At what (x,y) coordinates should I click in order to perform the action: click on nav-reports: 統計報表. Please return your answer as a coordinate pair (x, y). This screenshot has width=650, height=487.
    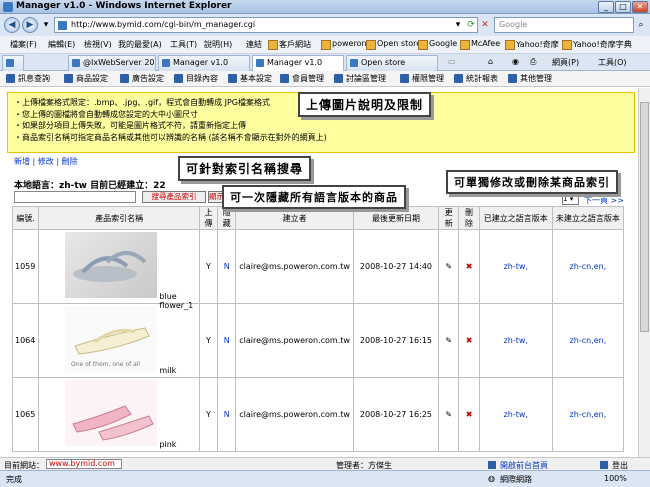
    Looking at the image, I should click on (476, 78).